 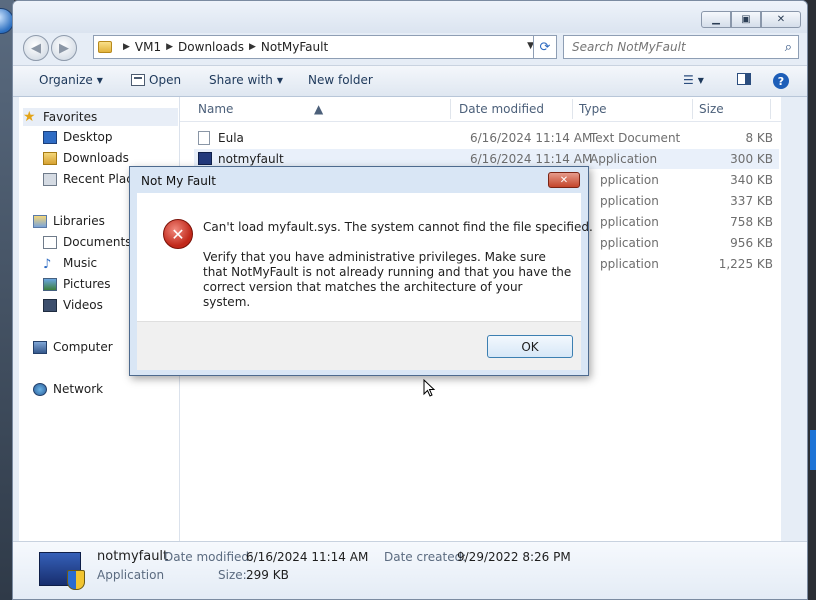 I want to click on details-size-label: Size:, so click(x=232, y=575).